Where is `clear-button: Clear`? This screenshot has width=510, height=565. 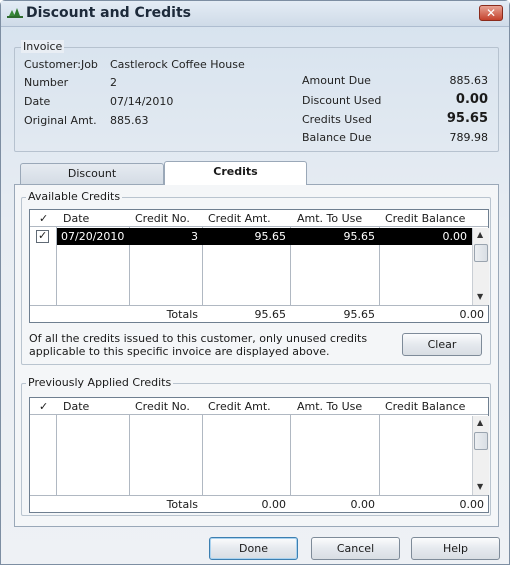
clear-button: Clear is located at coordinates (442, 344).